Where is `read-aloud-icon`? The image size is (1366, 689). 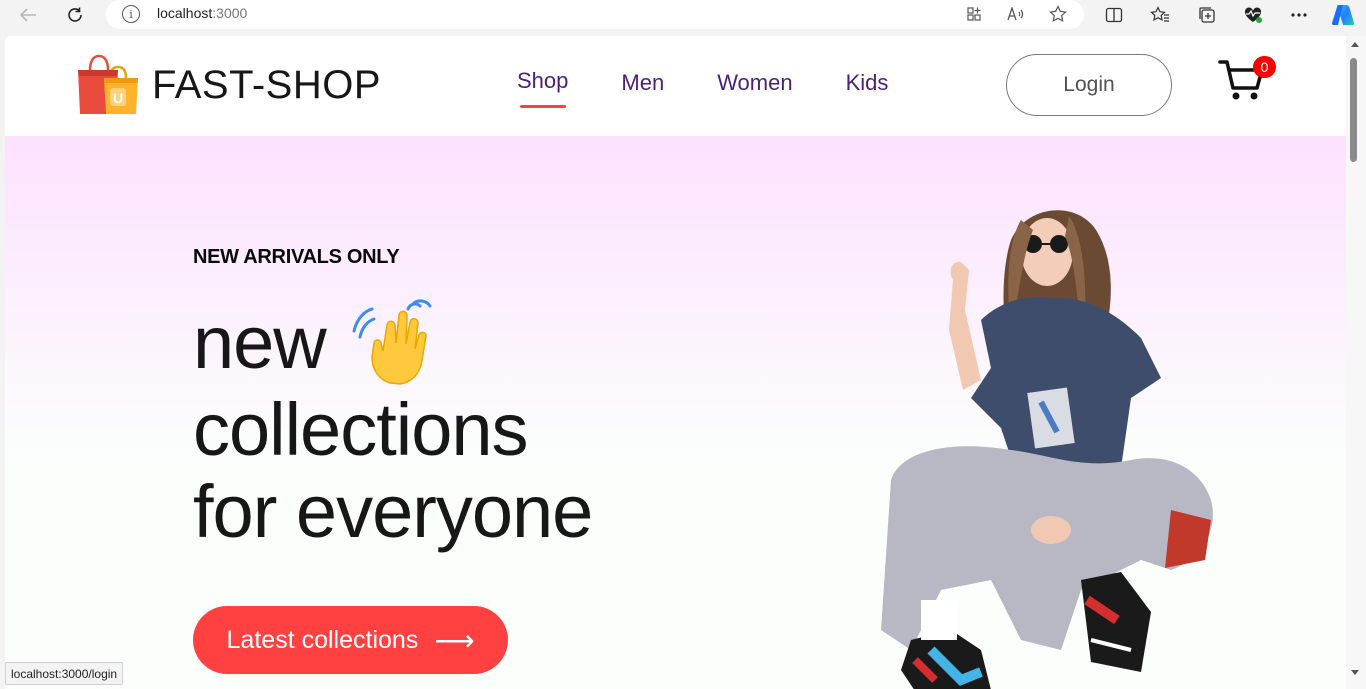
read-aloud-icon is located at coordinates (1016, 14).